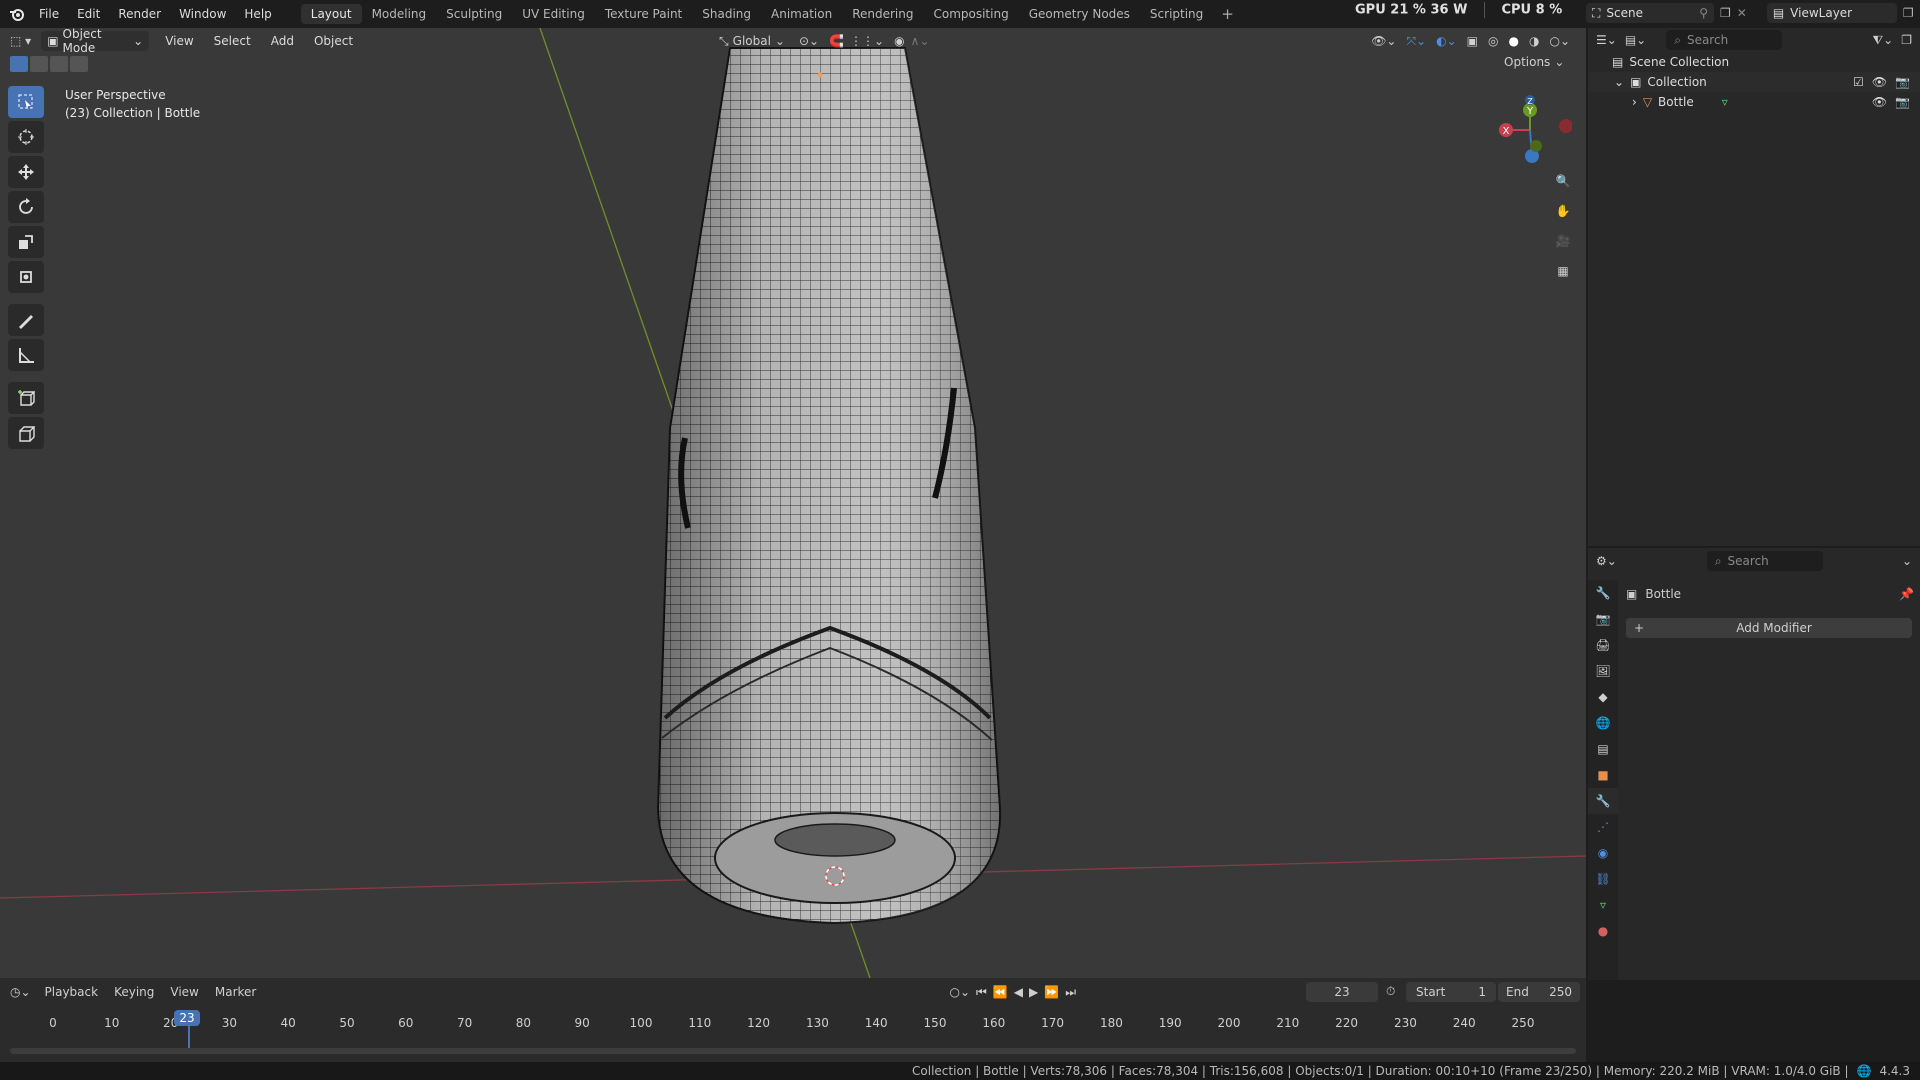 The width and height of the screenshot is (1920, 1080). Describe the element at coordinates (1606, 561) in the screenshot. I see `properties-editor-icon: ⚙⌄` at that location.